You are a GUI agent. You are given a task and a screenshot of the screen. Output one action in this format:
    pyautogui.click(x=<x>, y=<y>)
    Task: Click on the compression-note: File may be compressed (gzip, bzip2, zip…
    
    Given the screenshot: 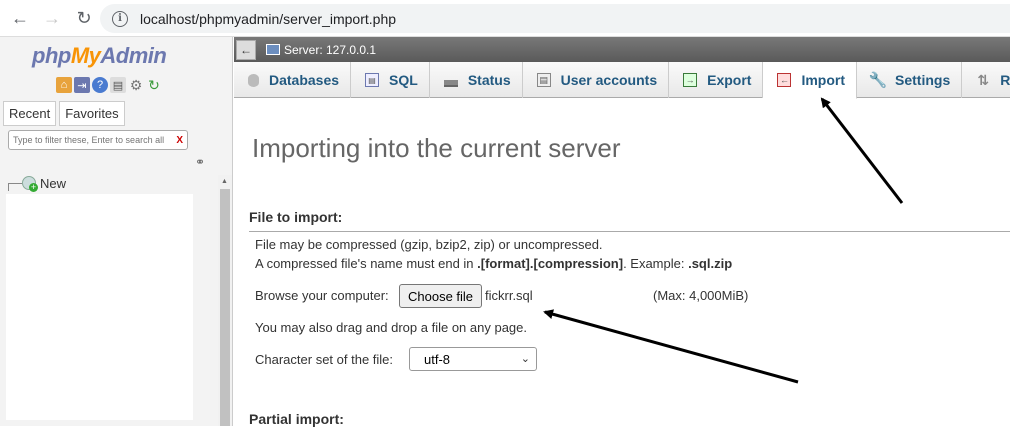 What is the action you would take?
    pyautogui.click(x=429, y=244)
    